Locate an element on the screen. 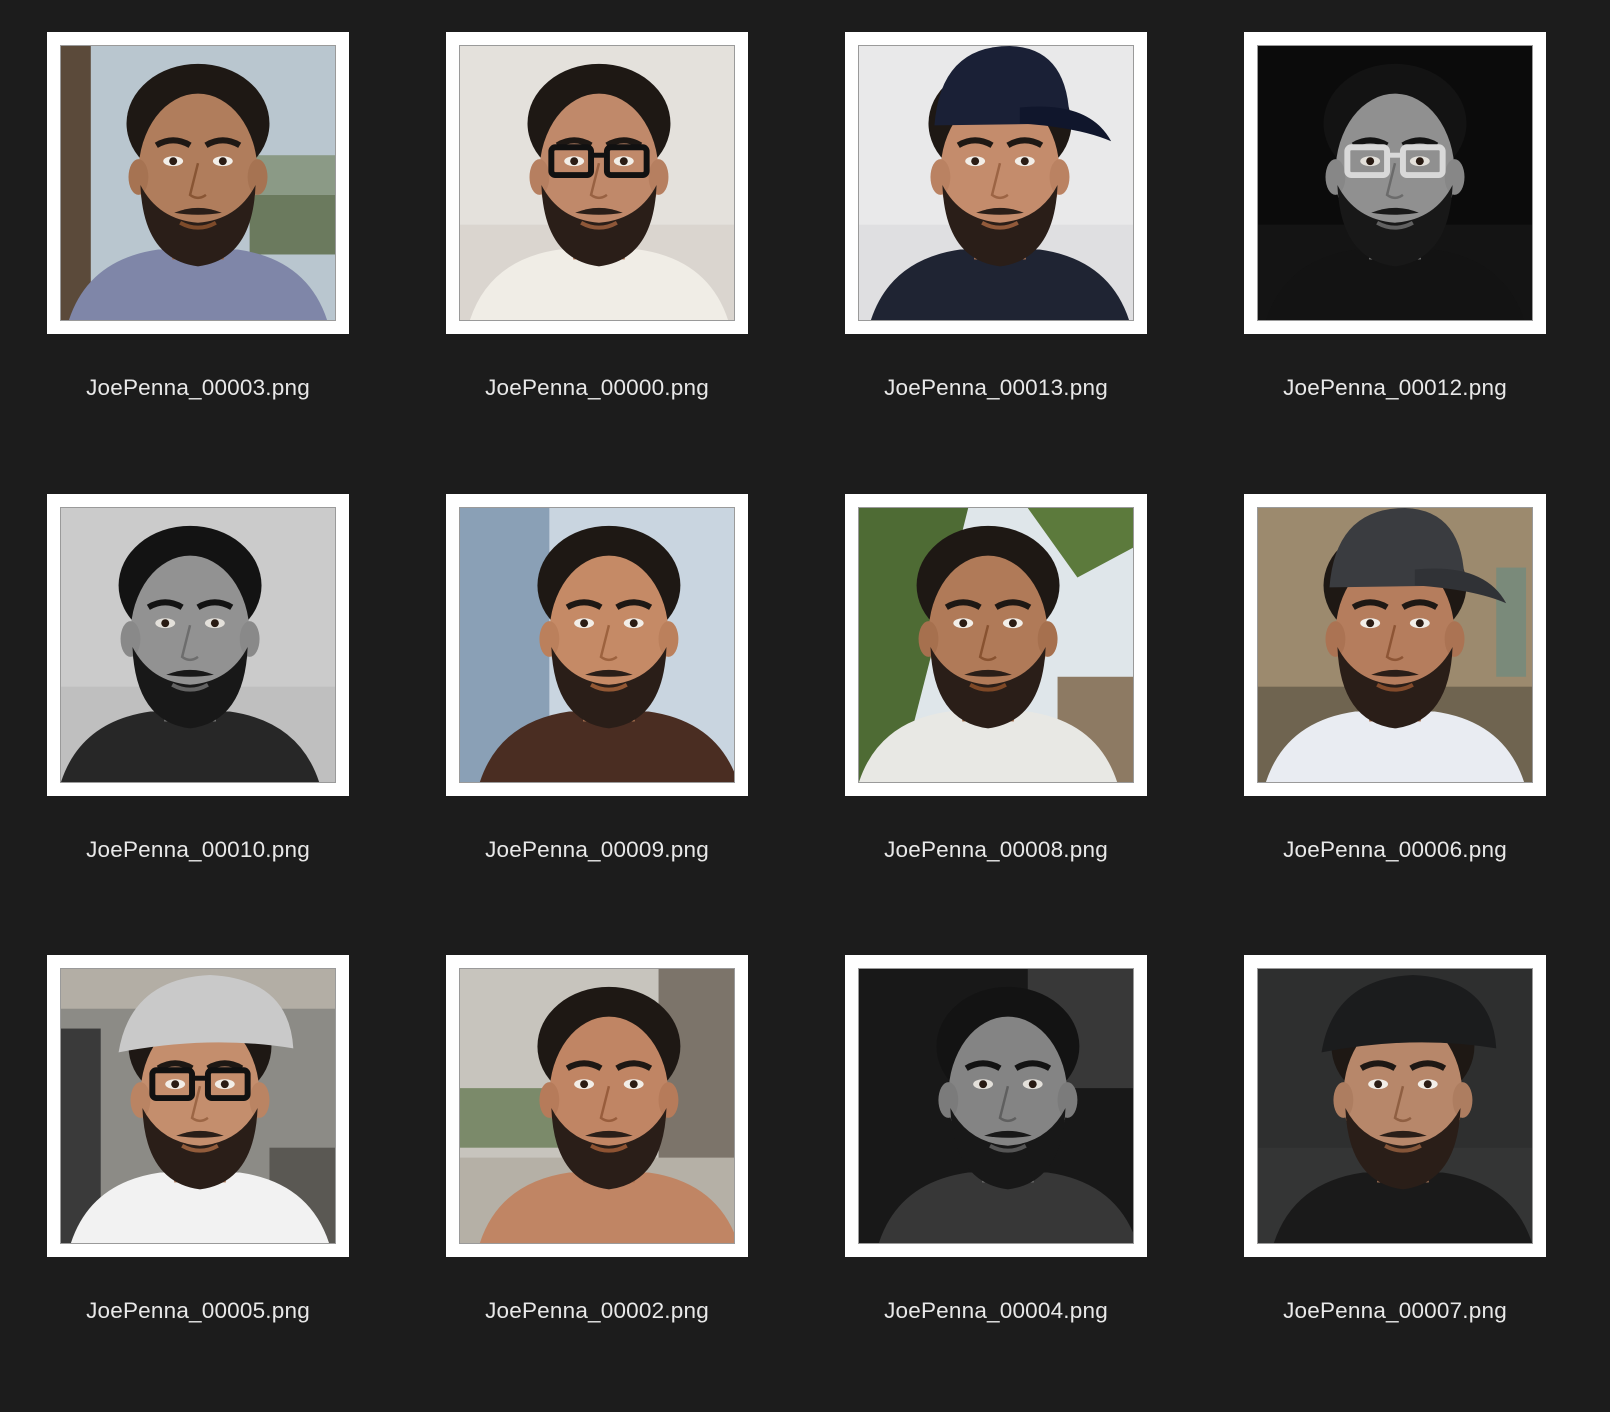  file-item: JoePenna_00009.png is located at coordinates (604, 672).